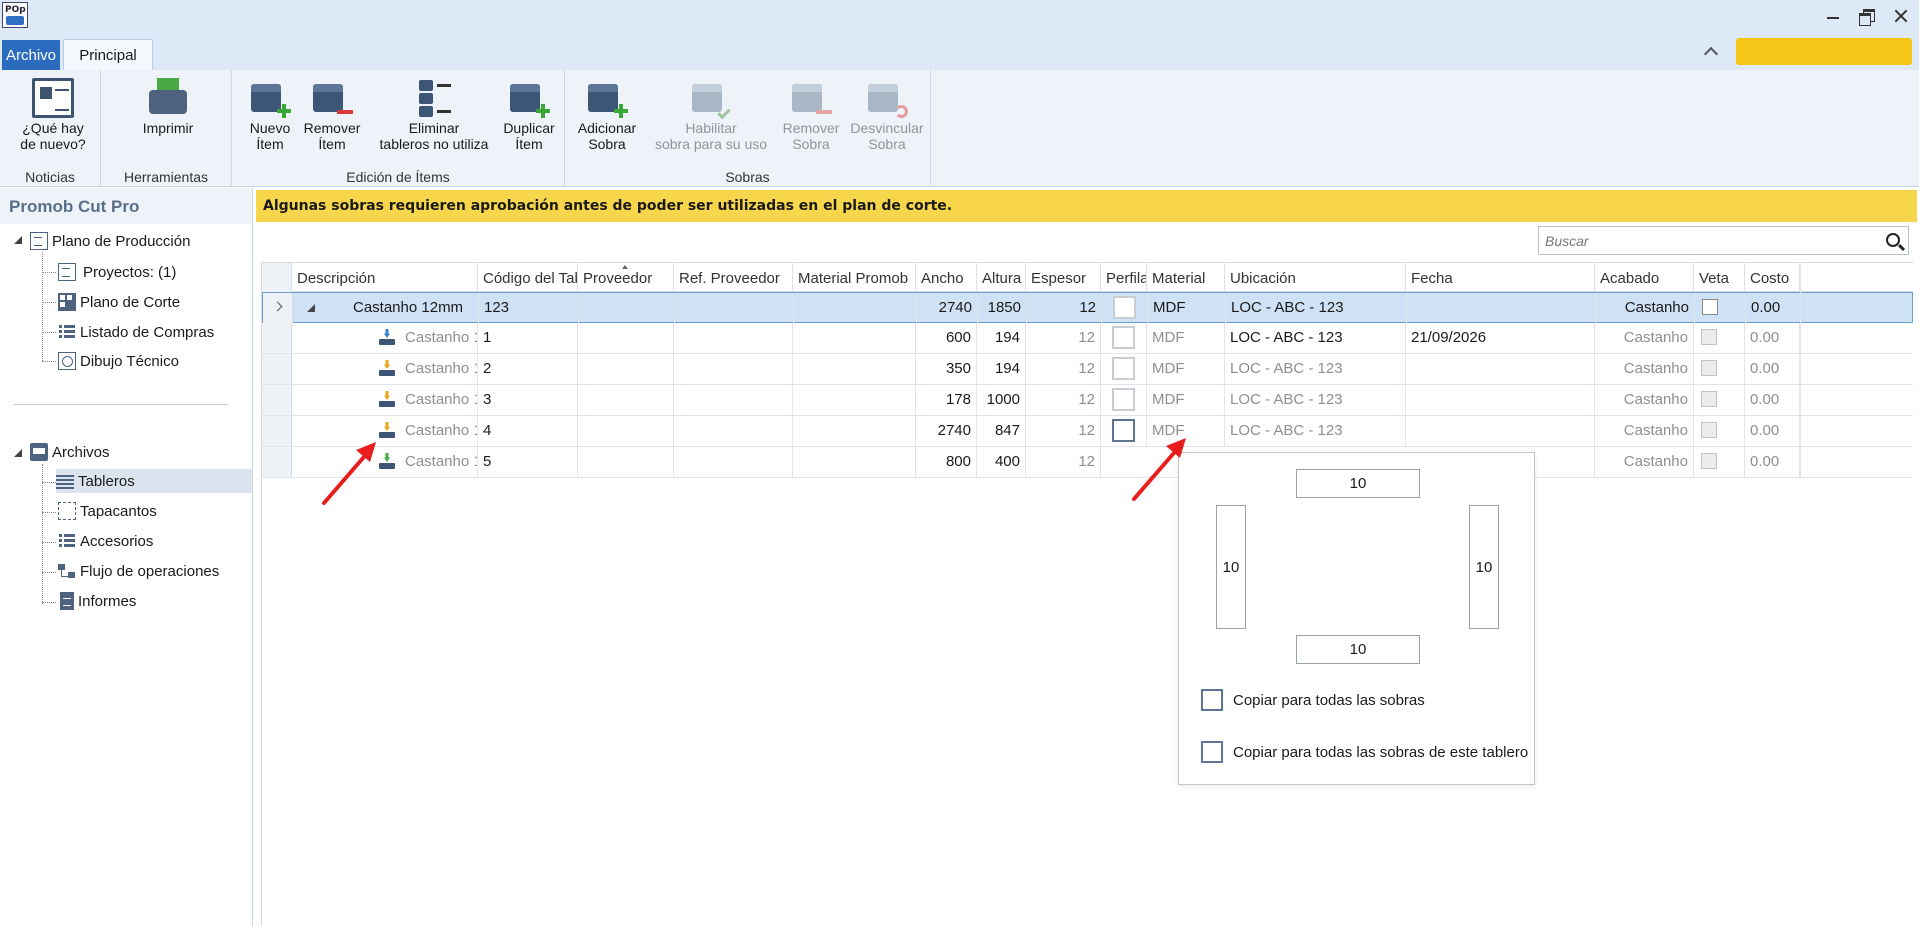 The width and height of the screenshot is (1919, 926). I want to click on col-material-promob: Material Promob, so click(854, 277).